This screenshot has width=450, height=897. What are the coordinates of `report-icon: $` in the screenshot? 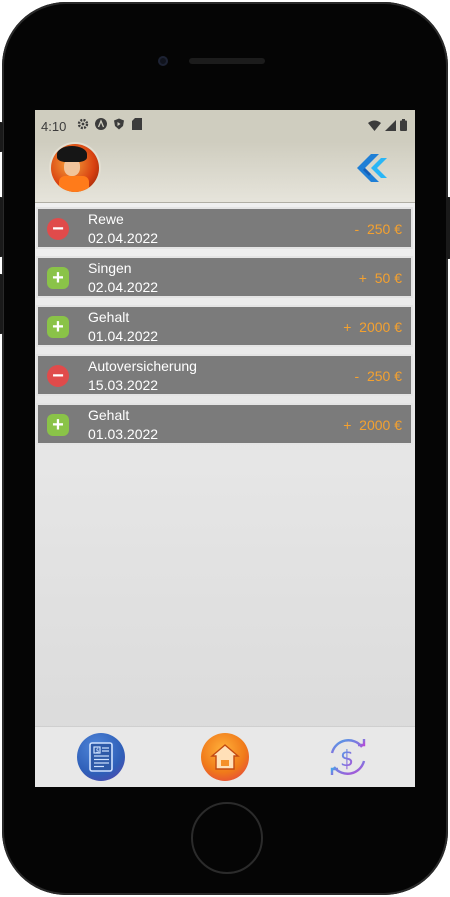 It's located at (101, 757).